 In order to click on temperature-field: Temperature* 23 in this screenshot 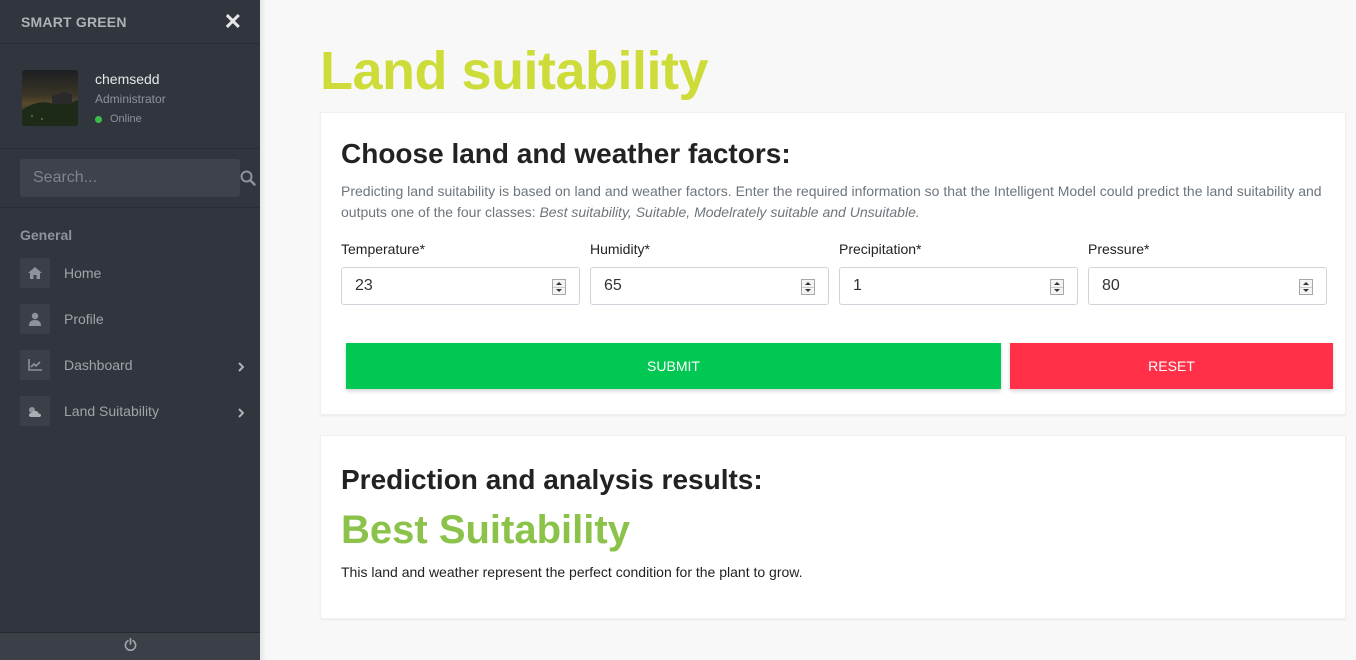, I will do `click(460, 273)`.